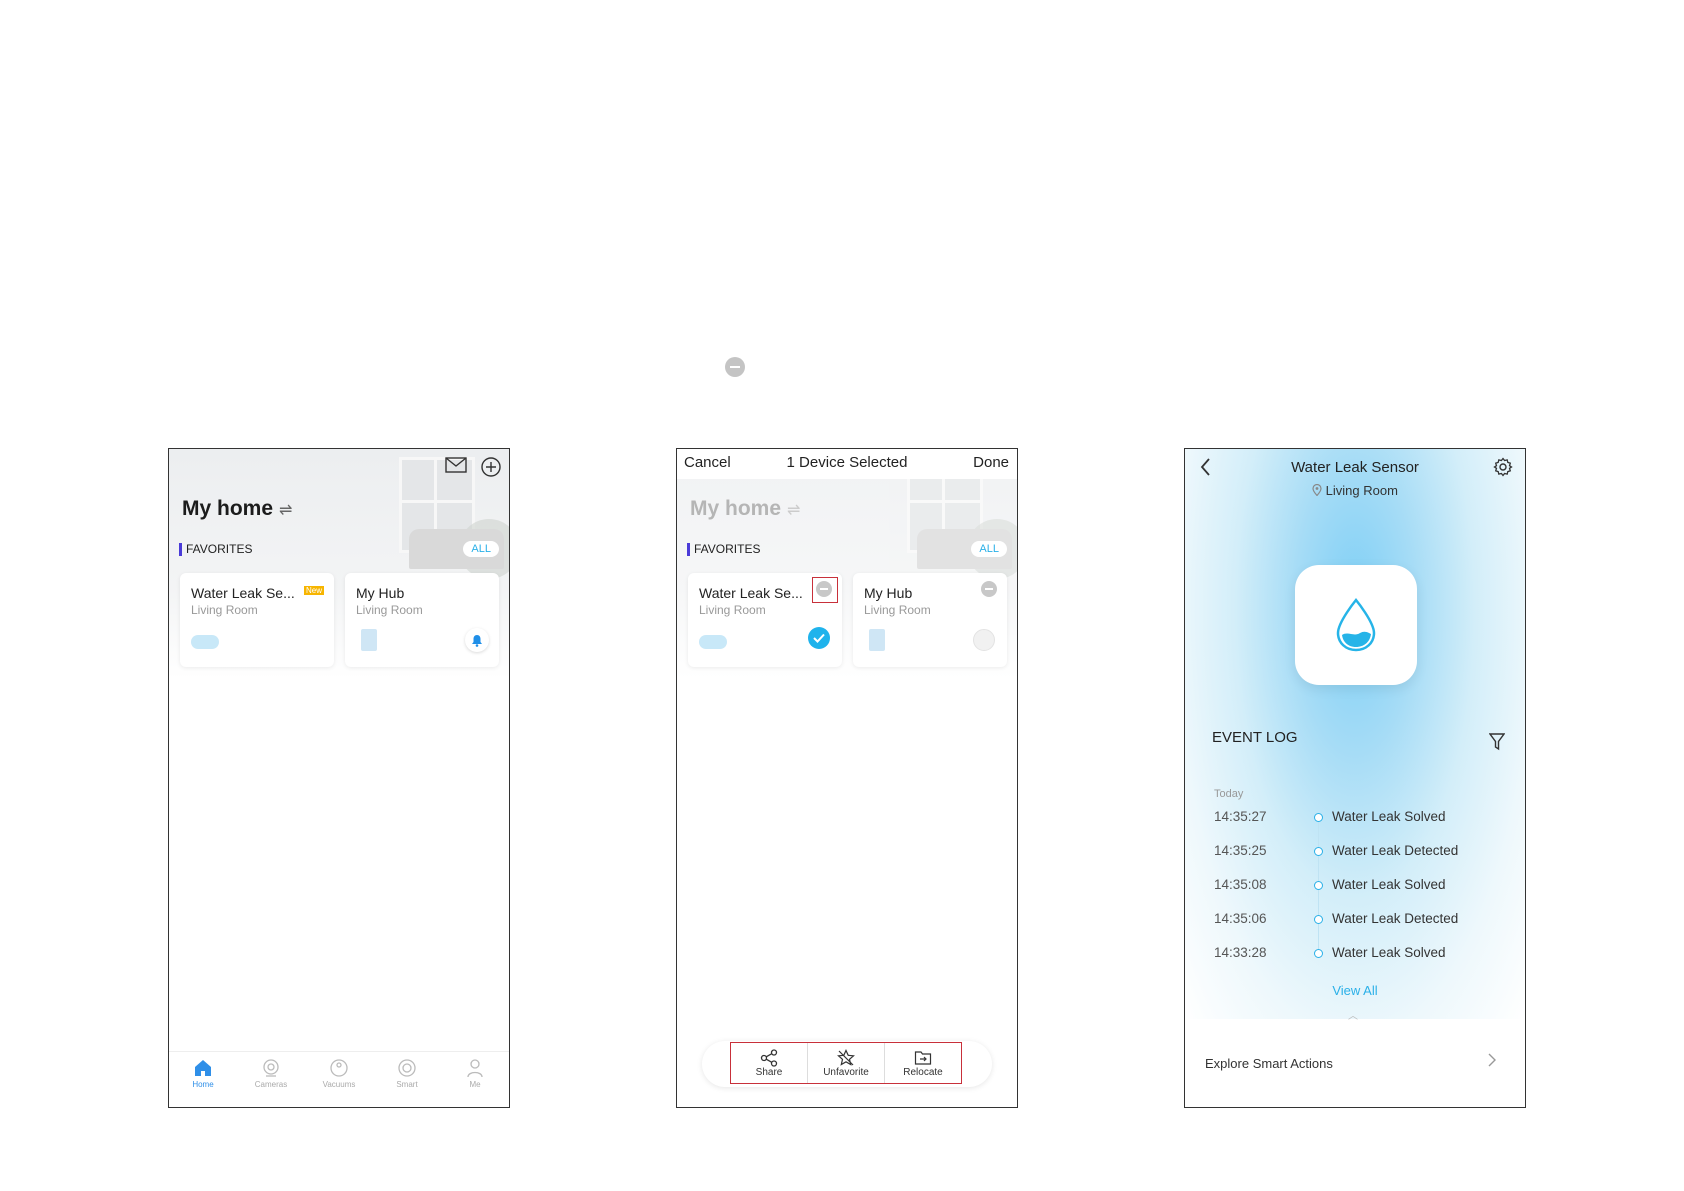  Describe the element at coordinates (923, 1072) in the screenshot. I see `action-label: Relocate` at that location.